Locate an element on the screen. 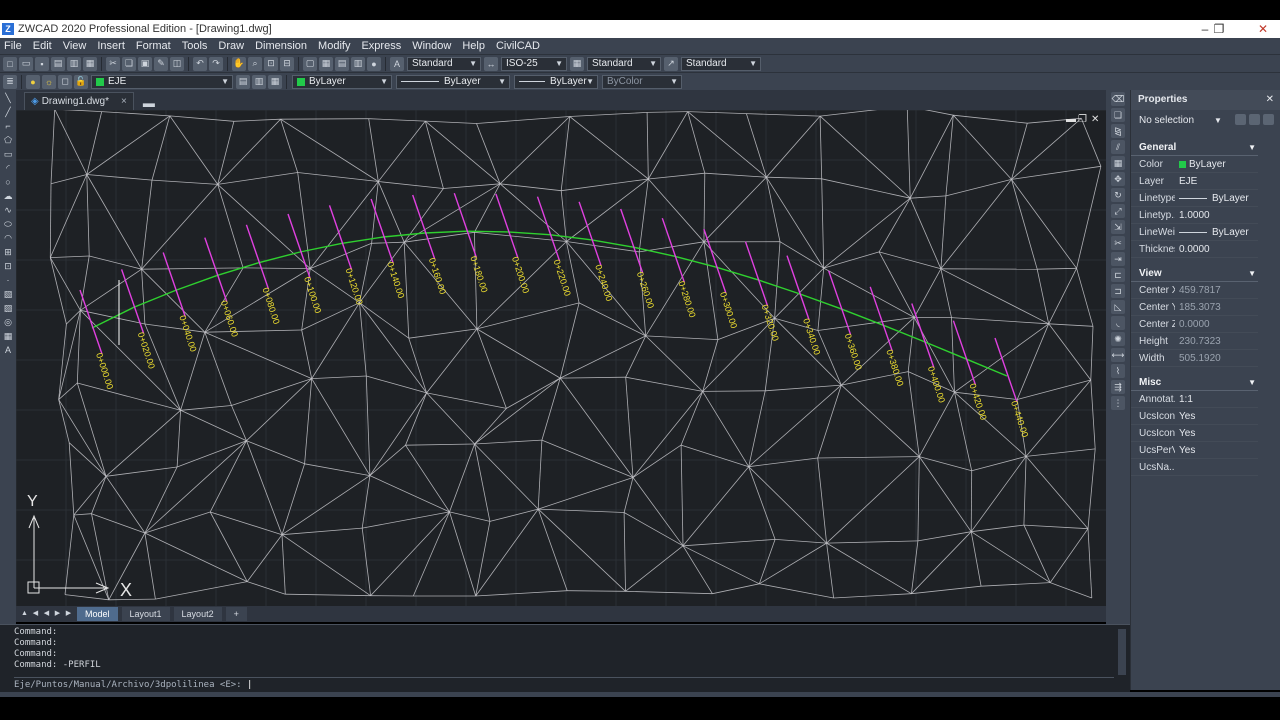 The height and width of the screenshot is (720, 1280). scroll-last-icon: ▶ is located at coordinates (68, 614).